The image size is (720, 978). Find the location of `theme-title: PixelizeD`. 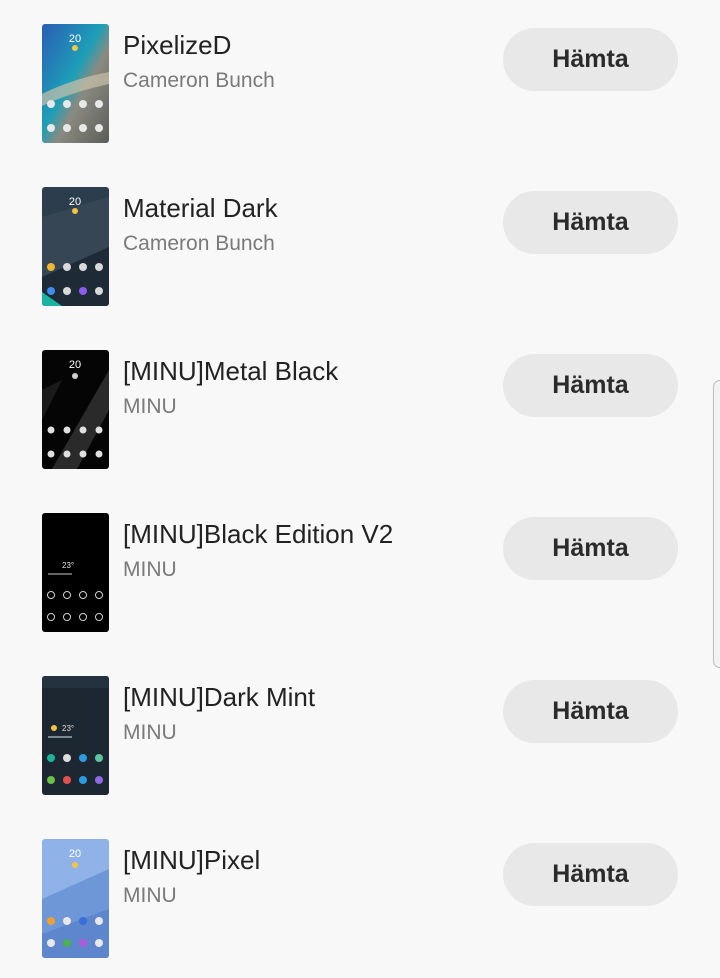

theme-title: PixelizeD is located at coordinates (177, 45).